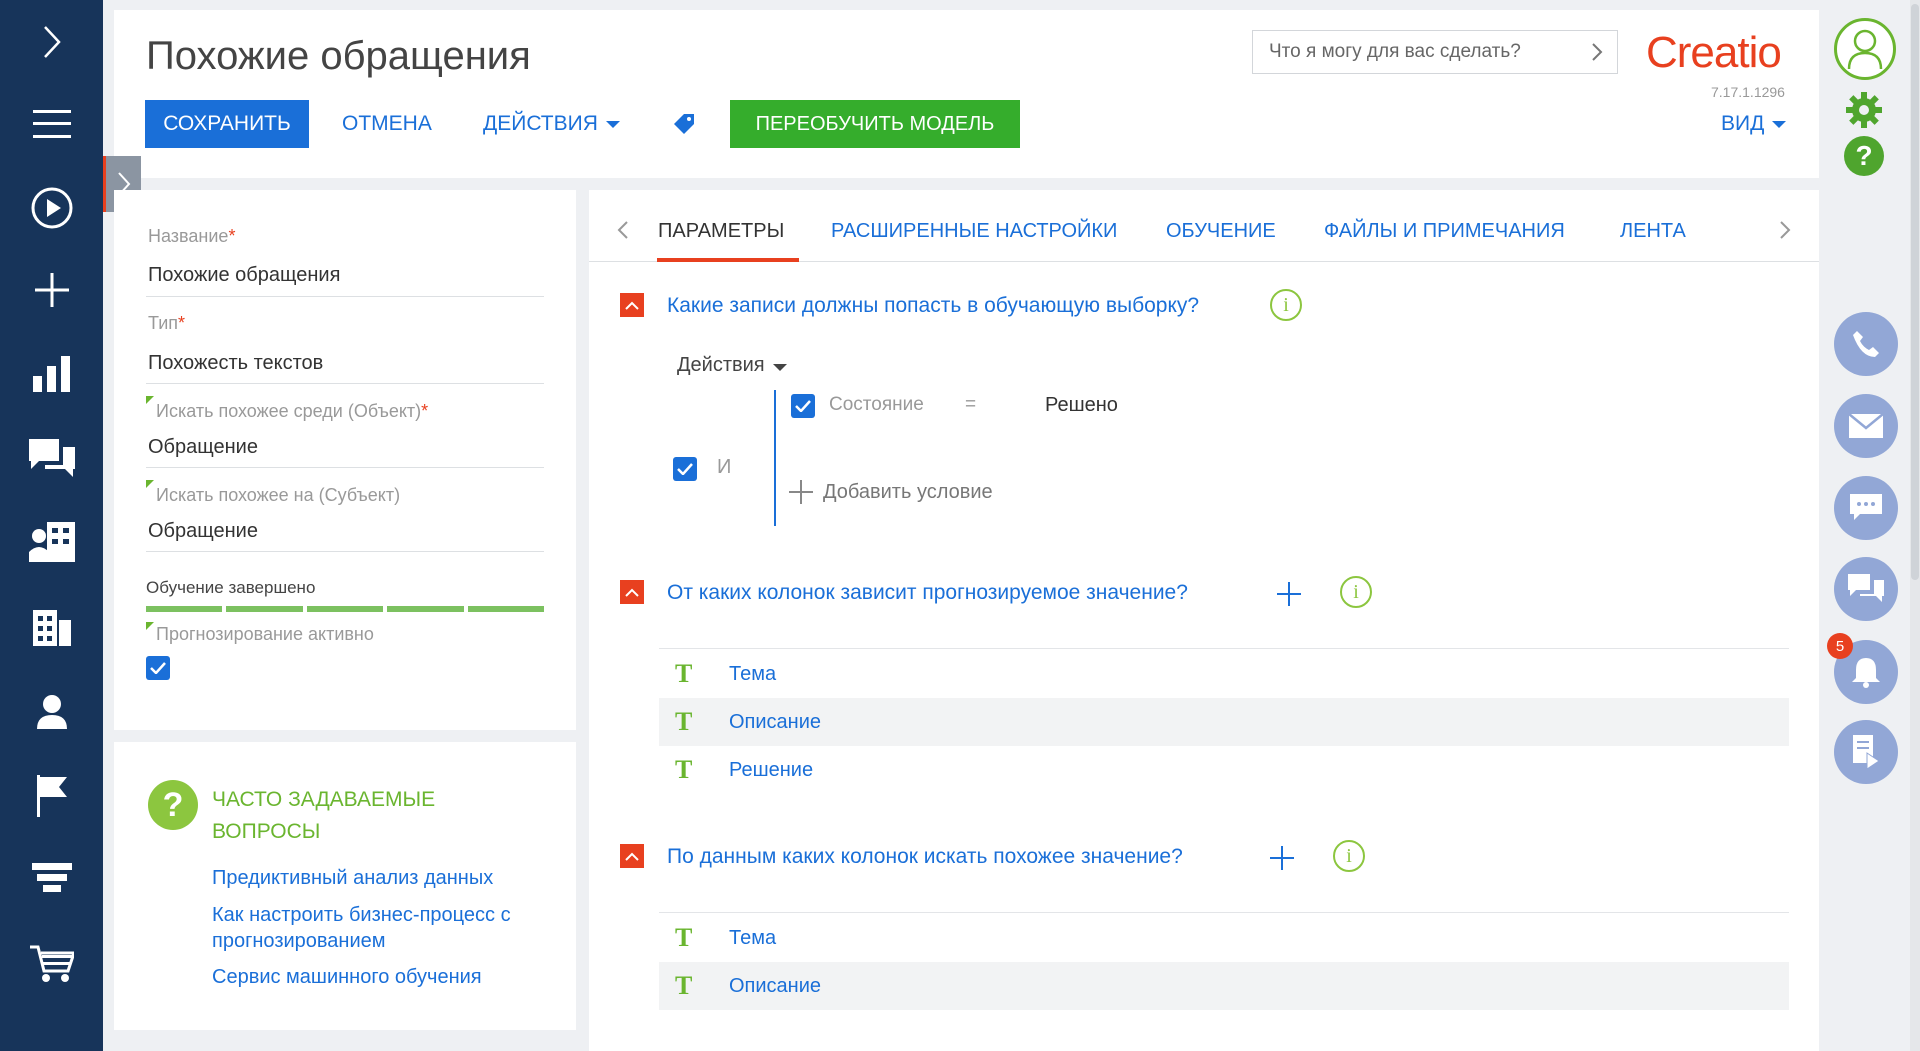 The width and height of the screenshot is (1920, 1051). What do you see at coordinates (724, 467) in the screenshot?
I see `group-operator: И` at bounding box center [724, 467].